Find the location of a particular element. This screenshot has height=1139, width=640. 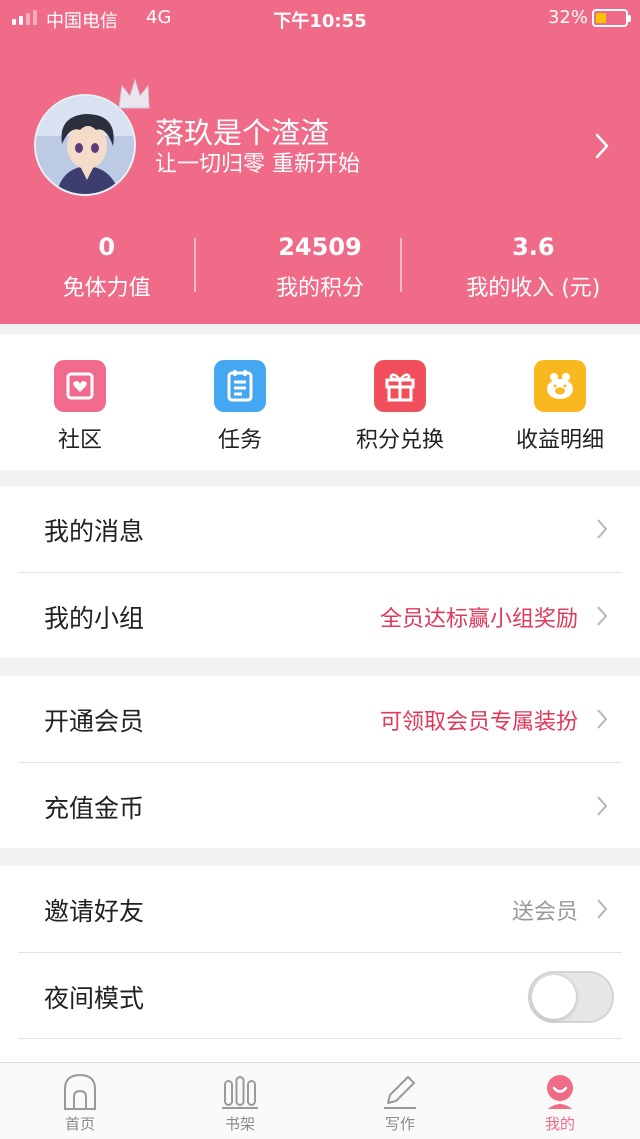

stat-label: 我的收入 (元) is located at coordinates (533, 288).